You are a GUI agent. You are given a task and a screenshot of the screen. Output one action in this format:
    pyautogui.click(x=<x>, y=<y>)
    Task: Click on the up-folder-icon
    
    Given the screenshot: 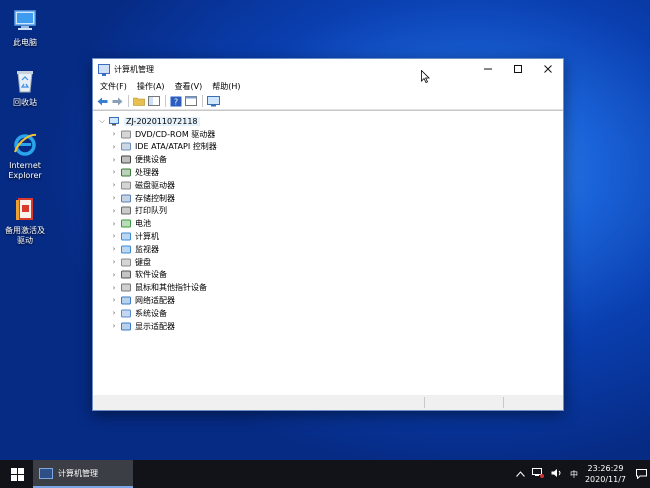 What is the action you would take?
    pyautogui.click(x=139, y=101)
    